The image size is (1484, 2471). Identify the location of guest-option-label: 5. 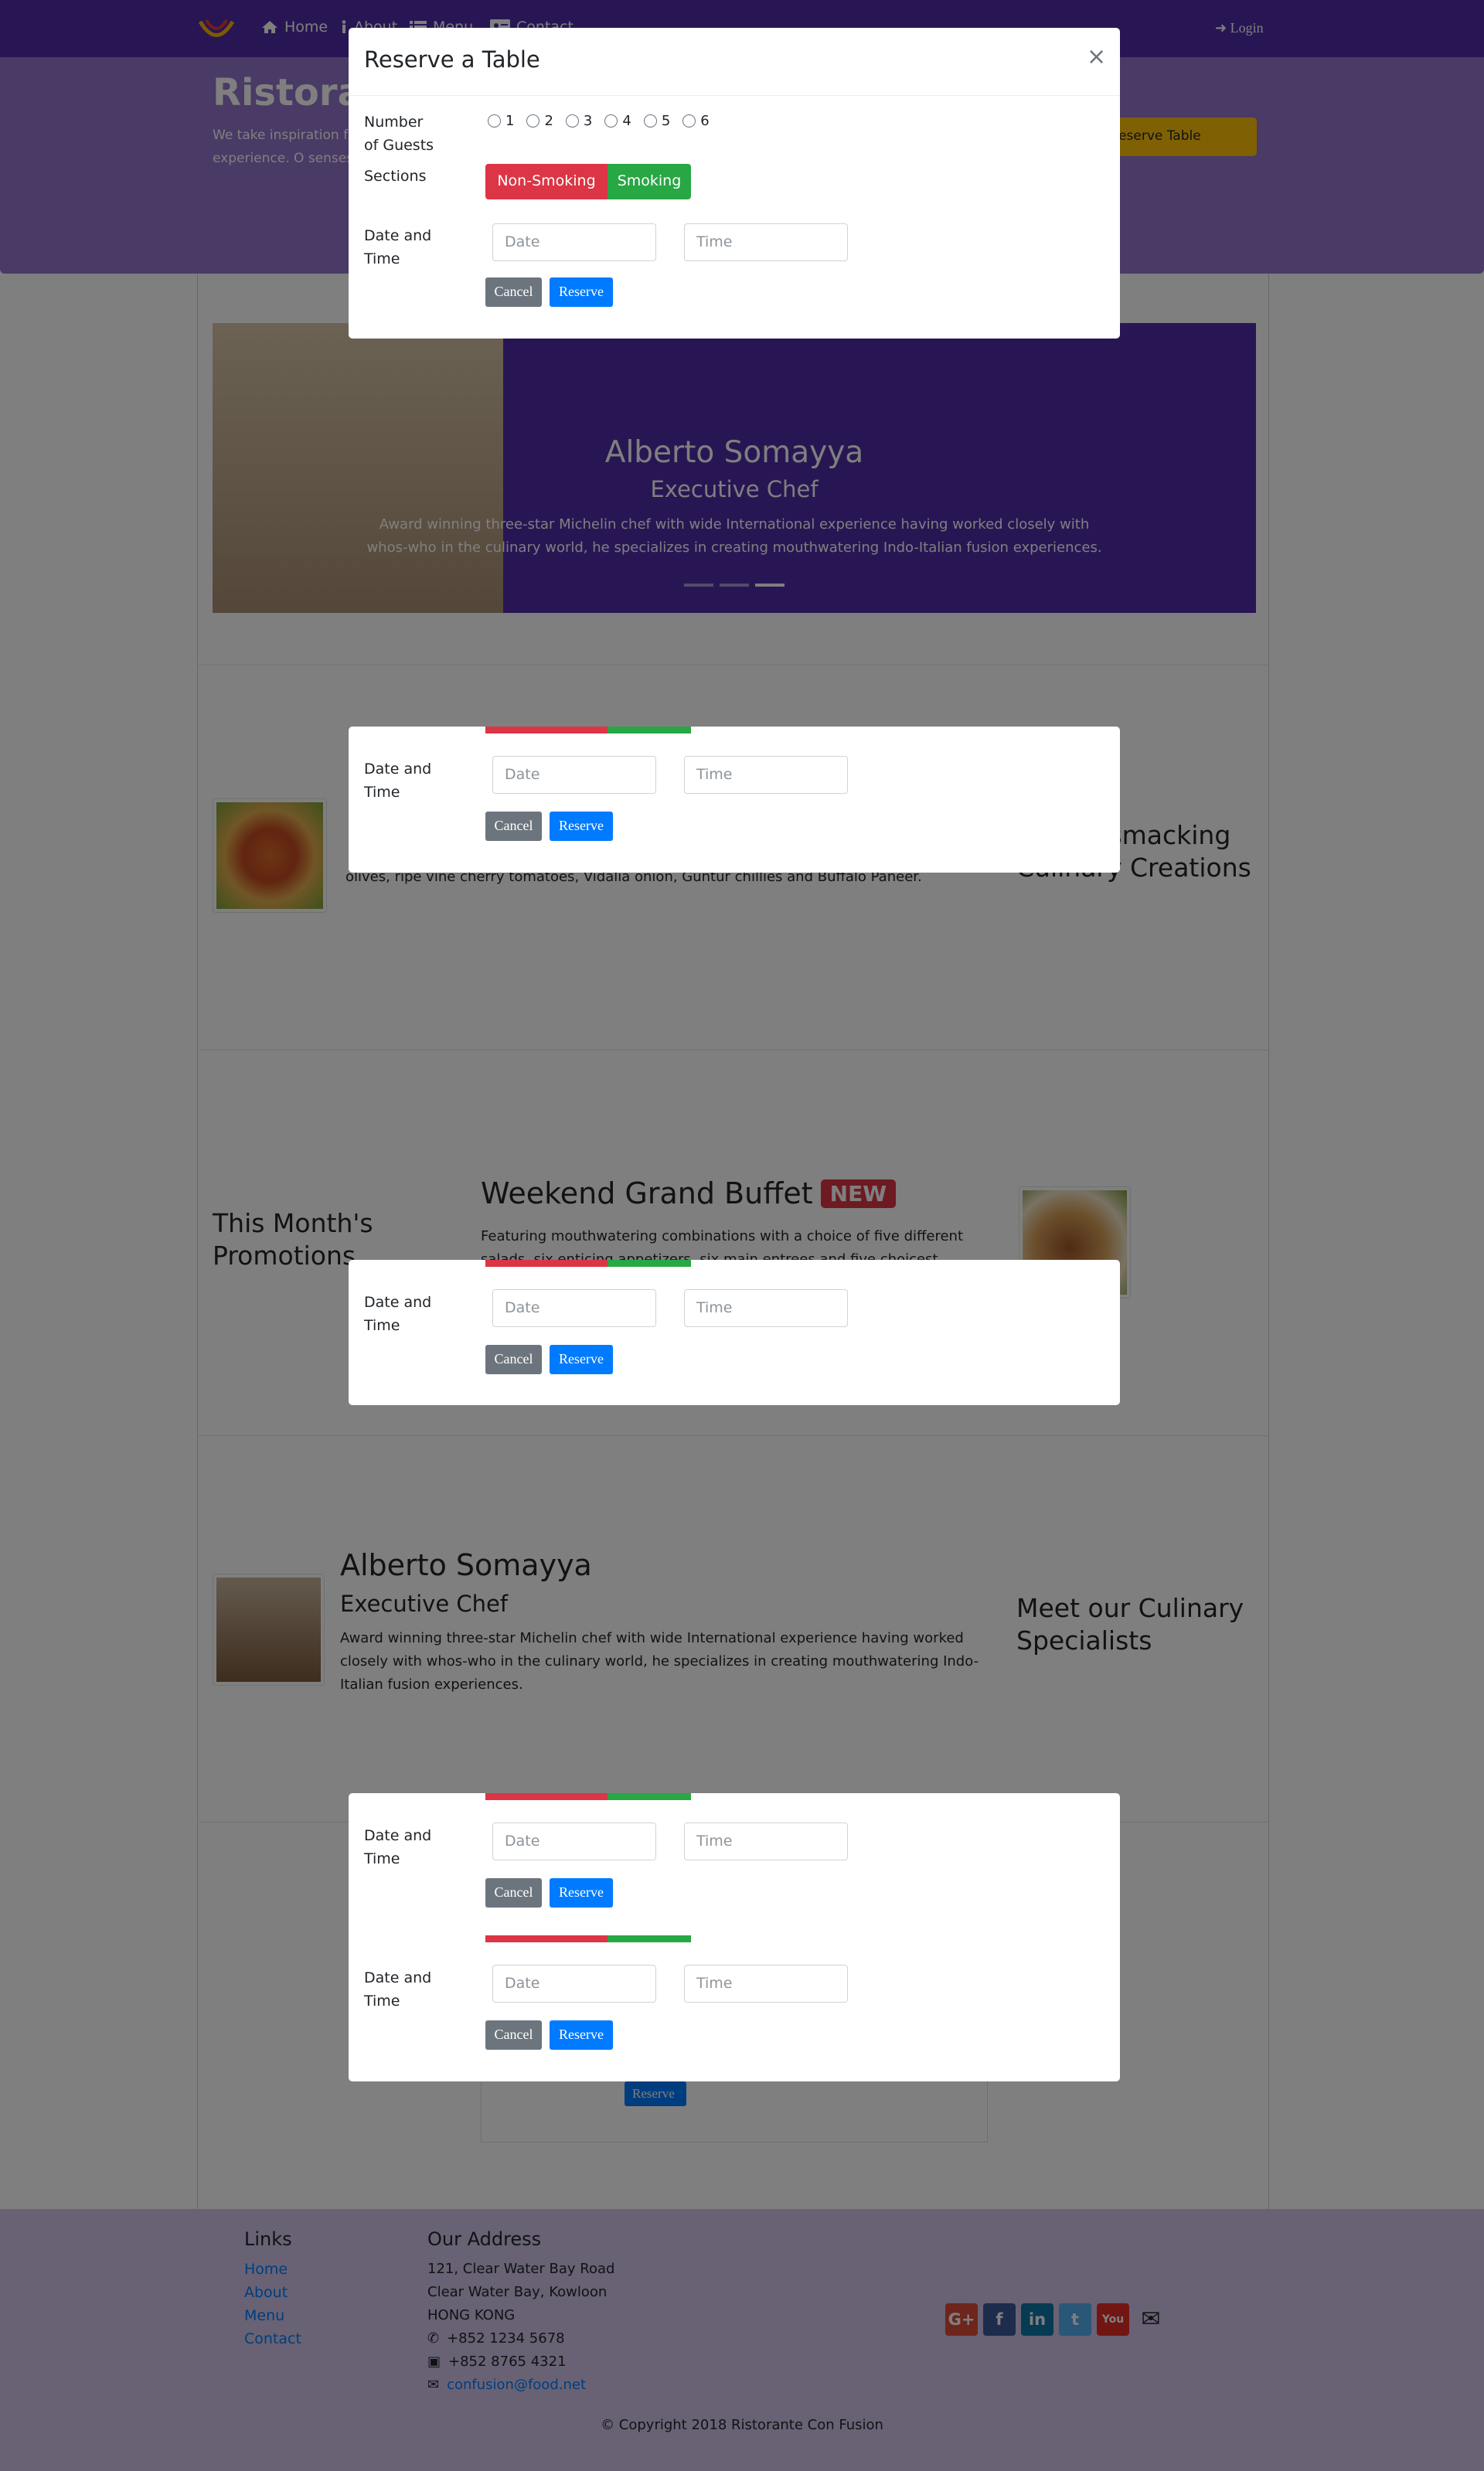
(666, 121).